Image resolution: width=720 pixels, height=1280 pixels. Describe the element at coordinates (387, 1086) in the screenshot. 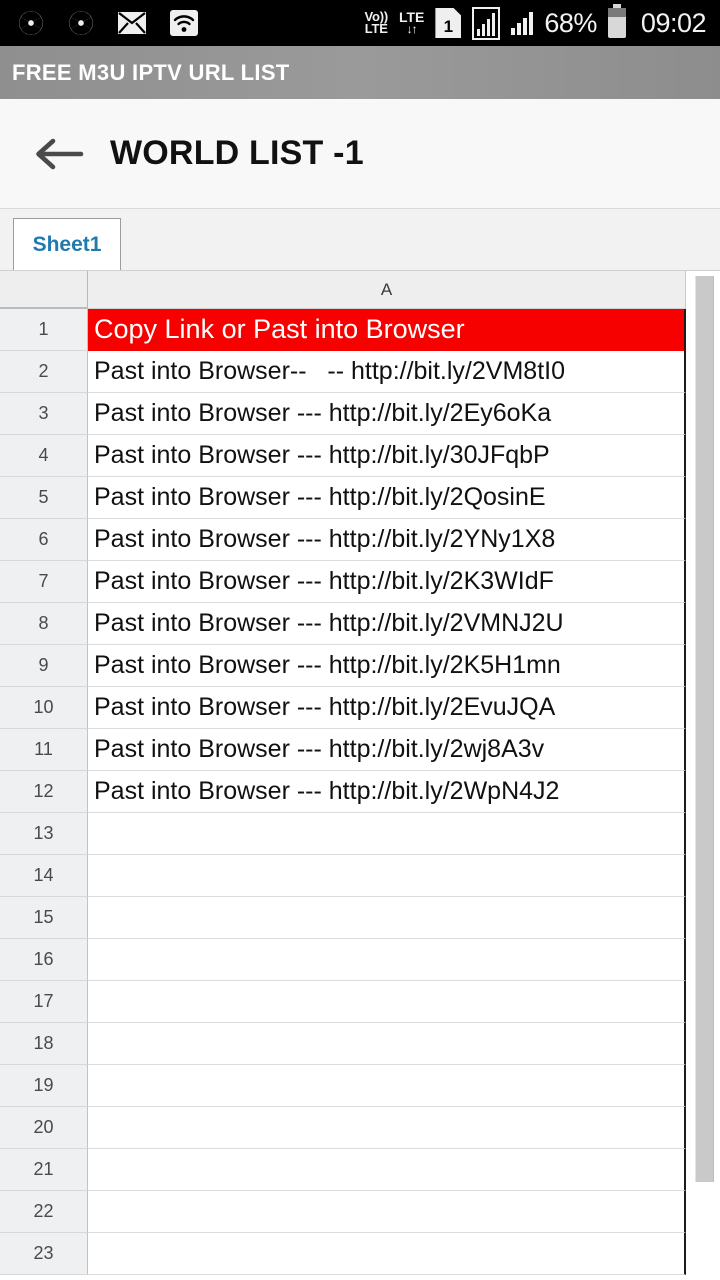

I see `cell-a19` at that location.